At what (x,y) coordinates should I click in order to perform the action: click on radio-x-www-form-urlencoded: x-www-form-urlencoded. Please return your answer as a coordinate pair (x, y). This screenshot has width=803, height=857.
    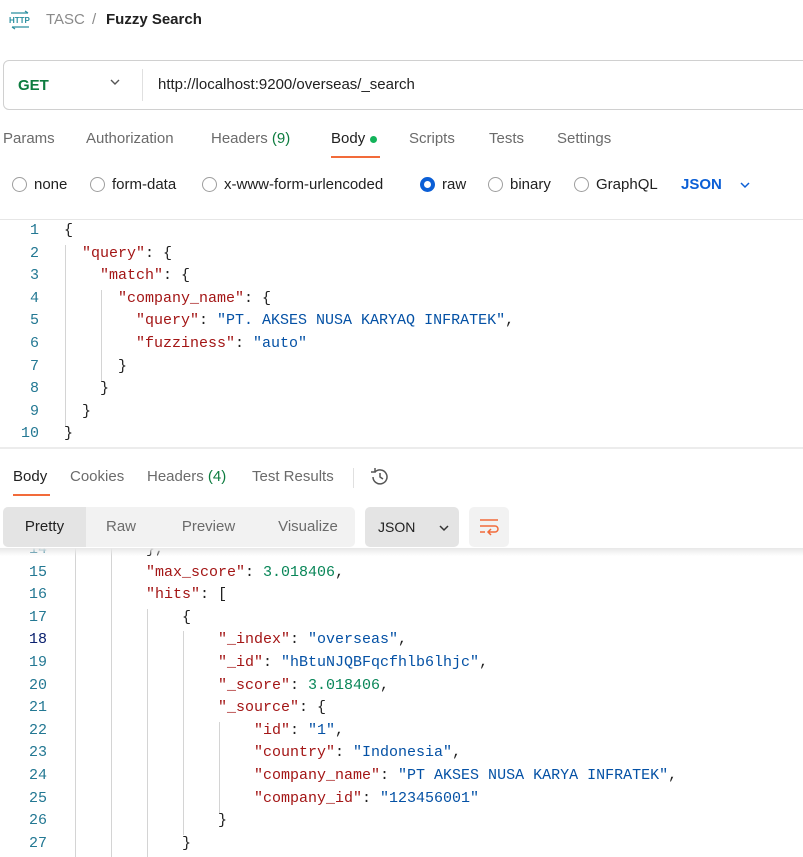
    Looking at the image, I should click on (292, 184).